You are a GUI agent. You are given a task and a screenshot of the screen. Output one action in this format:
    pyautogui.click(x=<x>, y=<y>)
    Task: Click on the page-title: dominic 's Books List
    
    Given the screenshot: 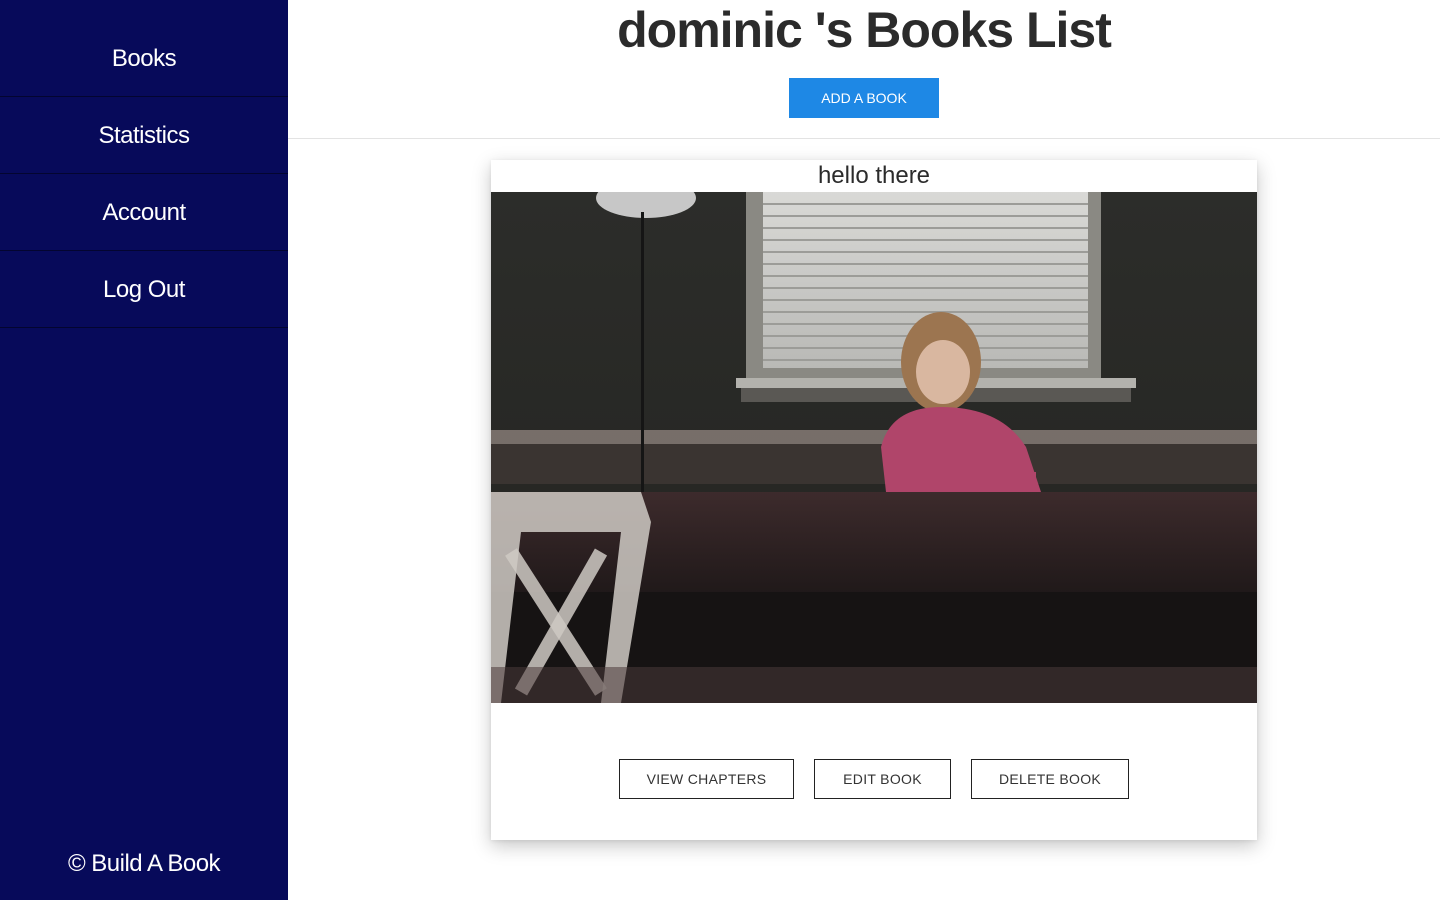 What is the action you would take?
    pyautogui.click(x=864, y=30)
    